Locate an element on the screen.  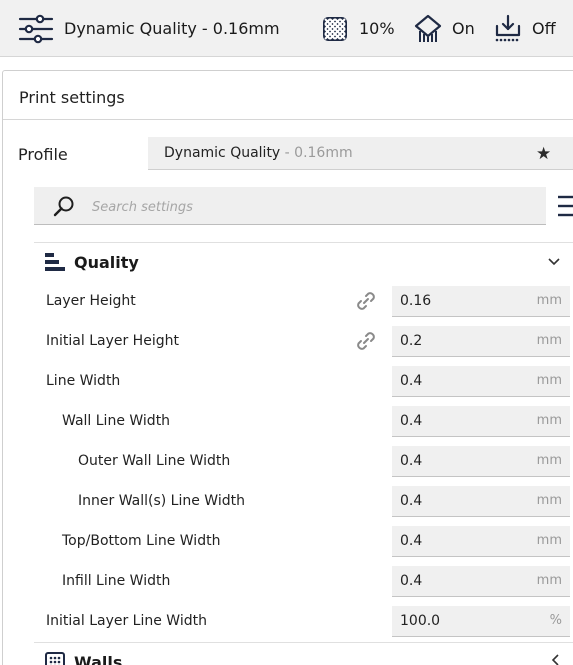
adhesion-value: Off is located at coordinates (544, 28).